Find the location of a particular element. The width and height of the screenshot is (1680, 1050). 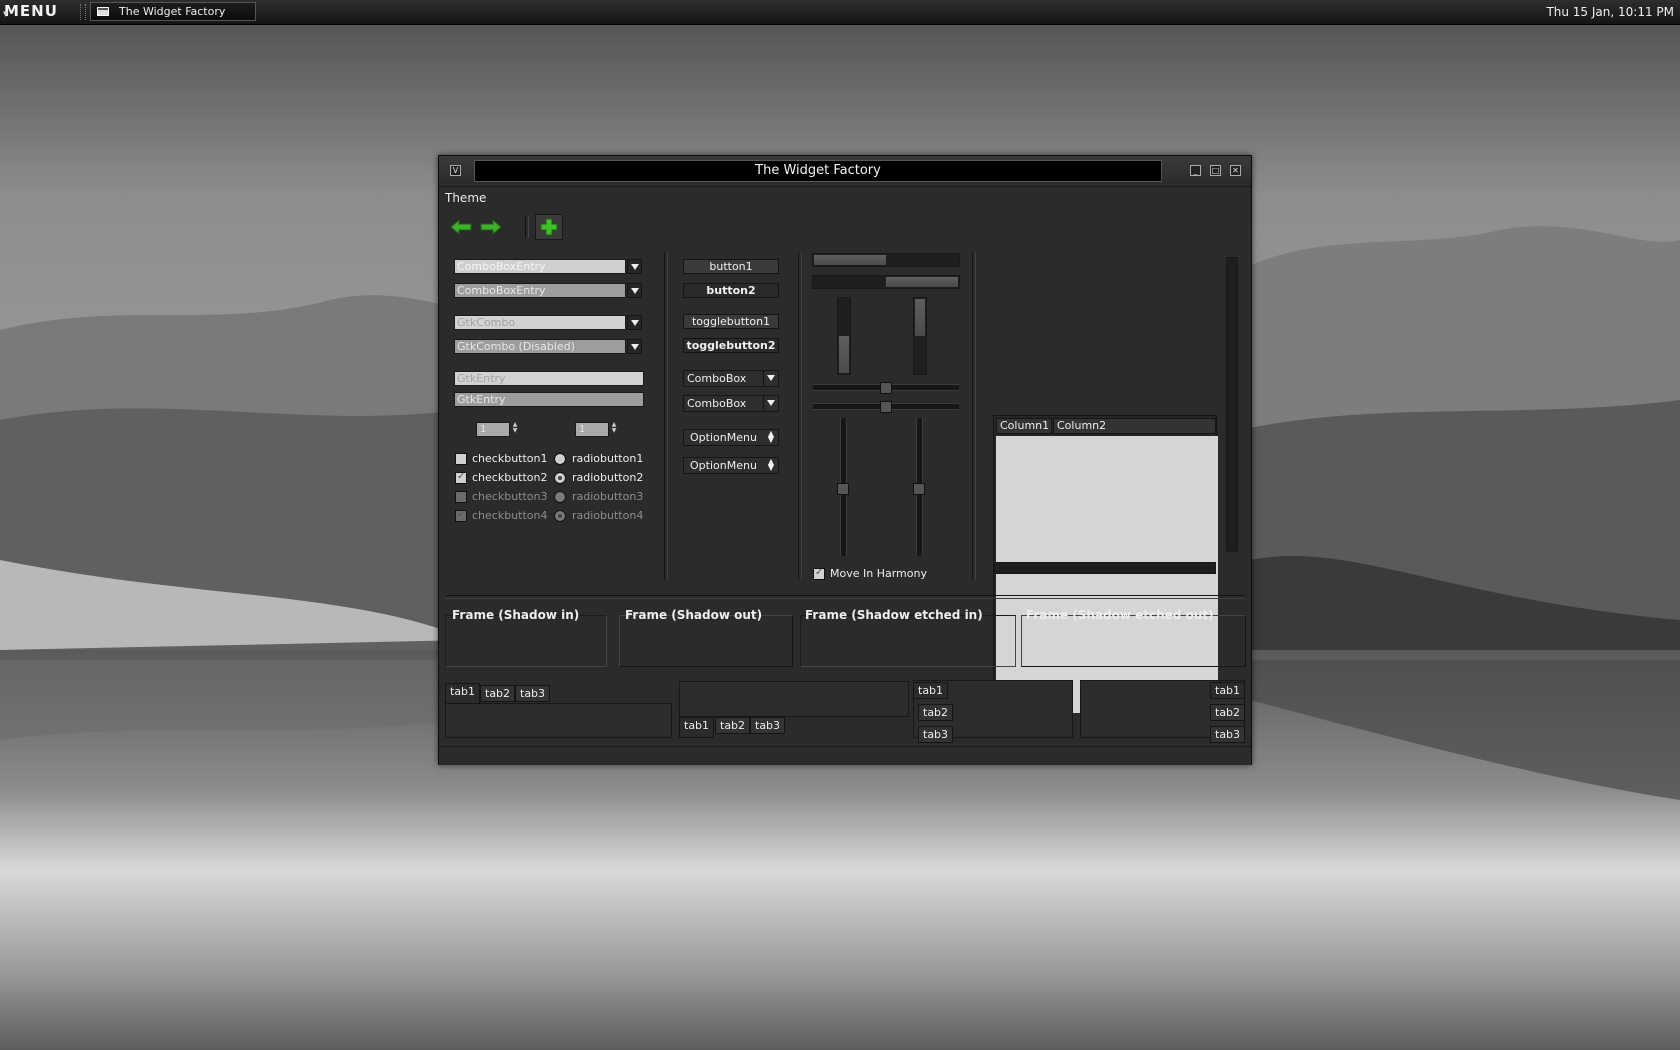

optionmenu-2: OptionMenu ▲ ▼ is located at coordinates (731, 465).